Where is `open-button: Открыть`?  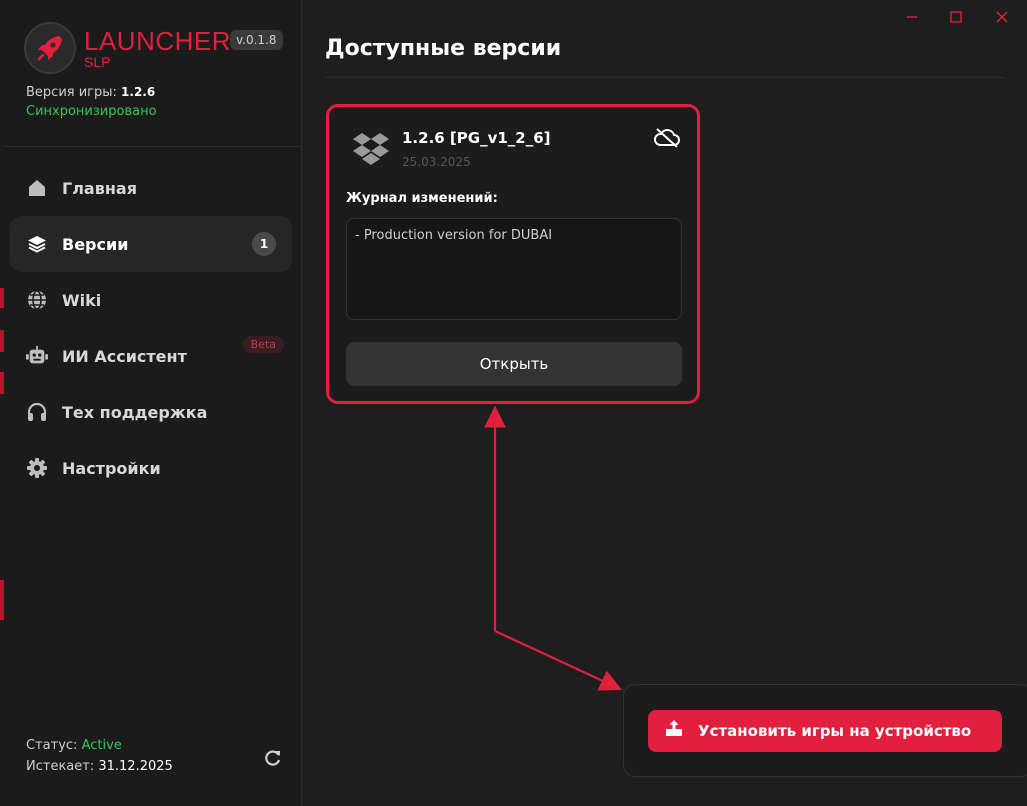
open-button: Открыть is located at coordinates (514, 364).